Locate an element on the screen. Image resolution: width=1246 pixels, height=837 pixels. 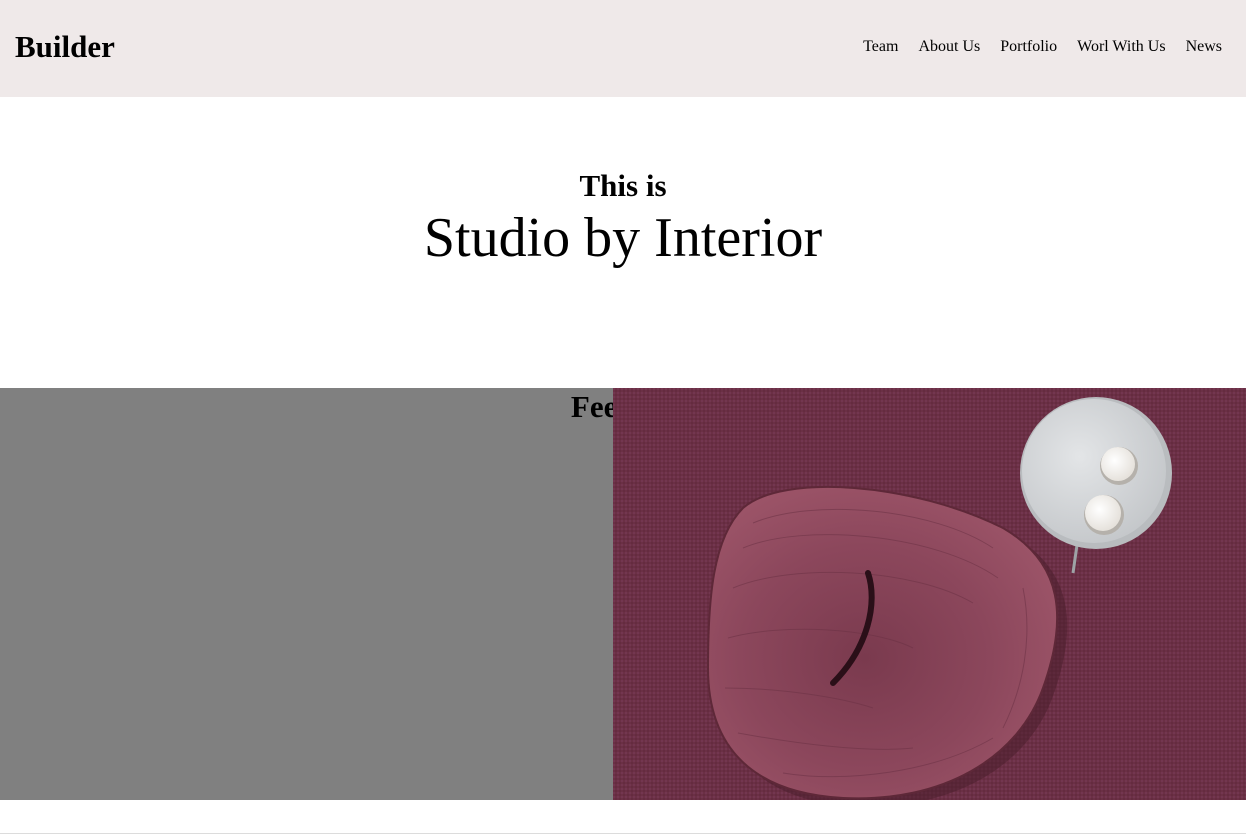
site-logo: Builder is located at coordinates (65, 47).